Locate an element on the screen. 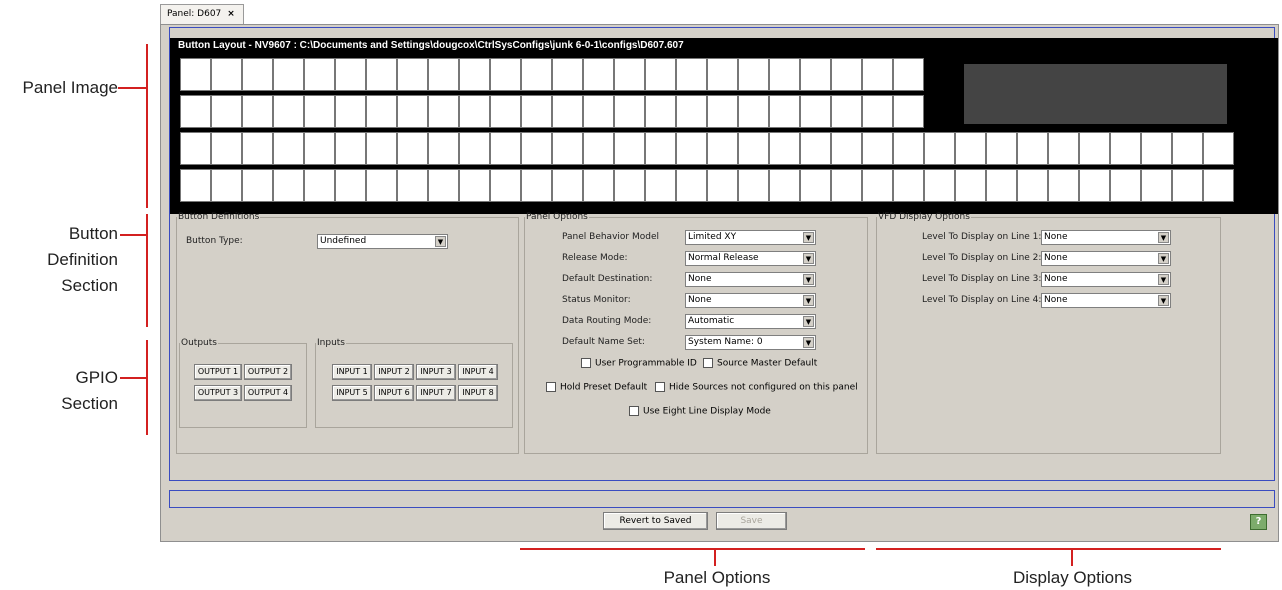 This screenshot has height=590, width=1282. vfd-line-4-select: None ▼ is located at coordinates (1106, 300).